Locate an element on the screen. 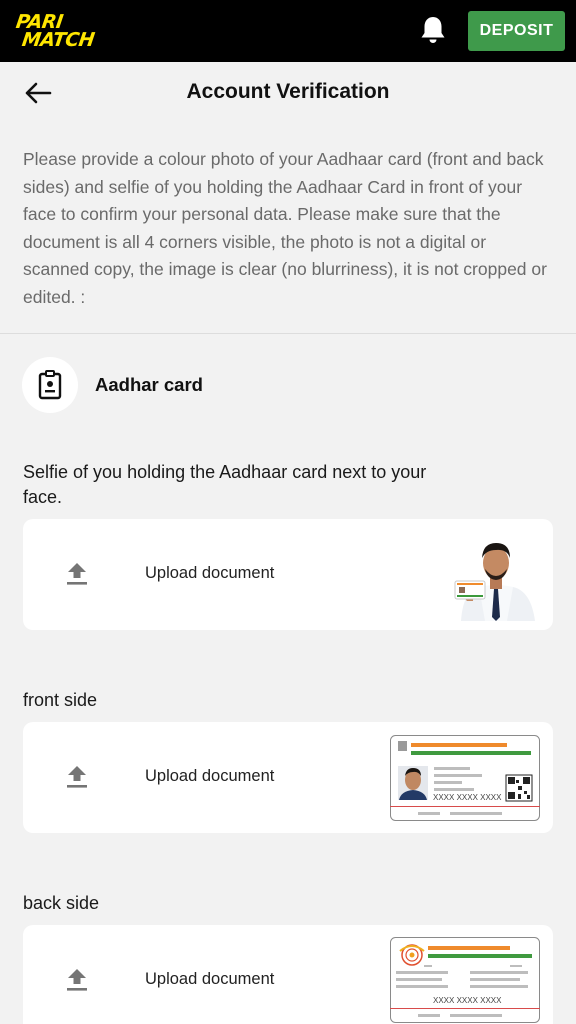  back-side-section-label: back side is located at coordinates (61, 903).